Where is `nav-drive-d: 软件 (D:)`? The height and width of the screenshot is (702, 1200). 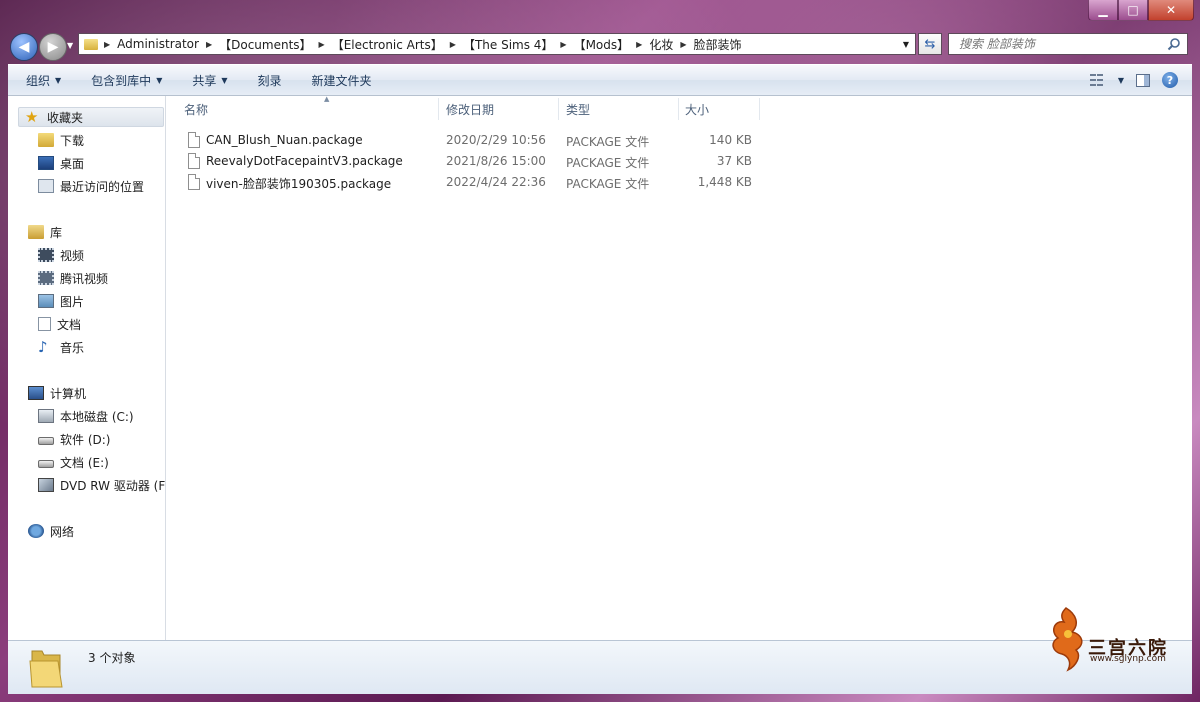
nav-drive-d: 软件 (D:) is located at coordinates (74, 439).